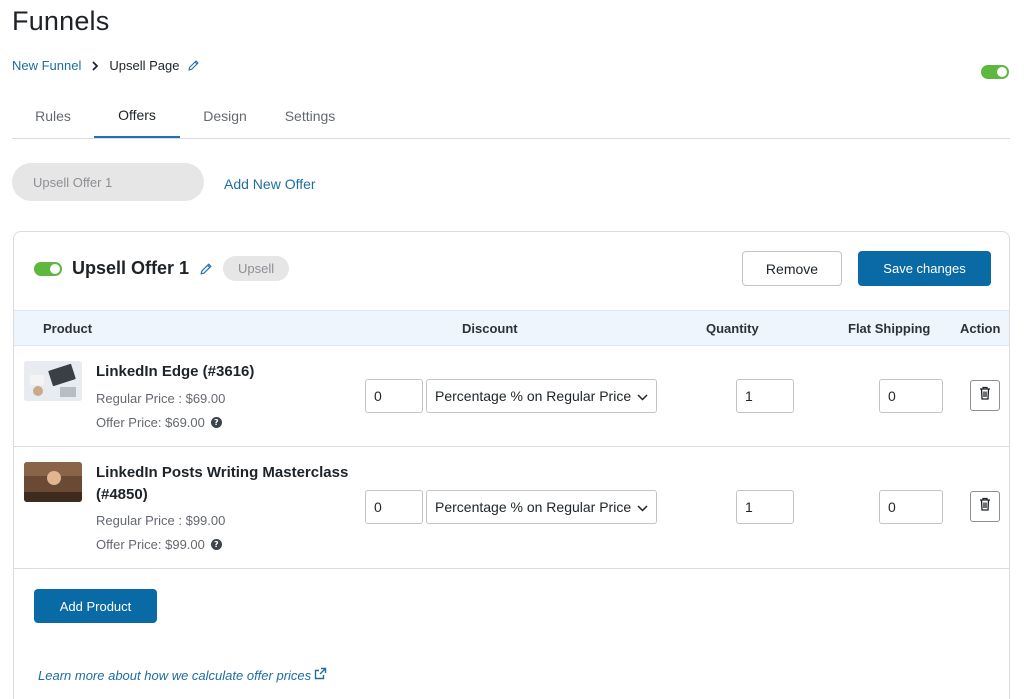 The image size is (1024, 699). I want to click on product-name-line-1: LinkedIn Posts Writing Masterclass, so click(222, 472).